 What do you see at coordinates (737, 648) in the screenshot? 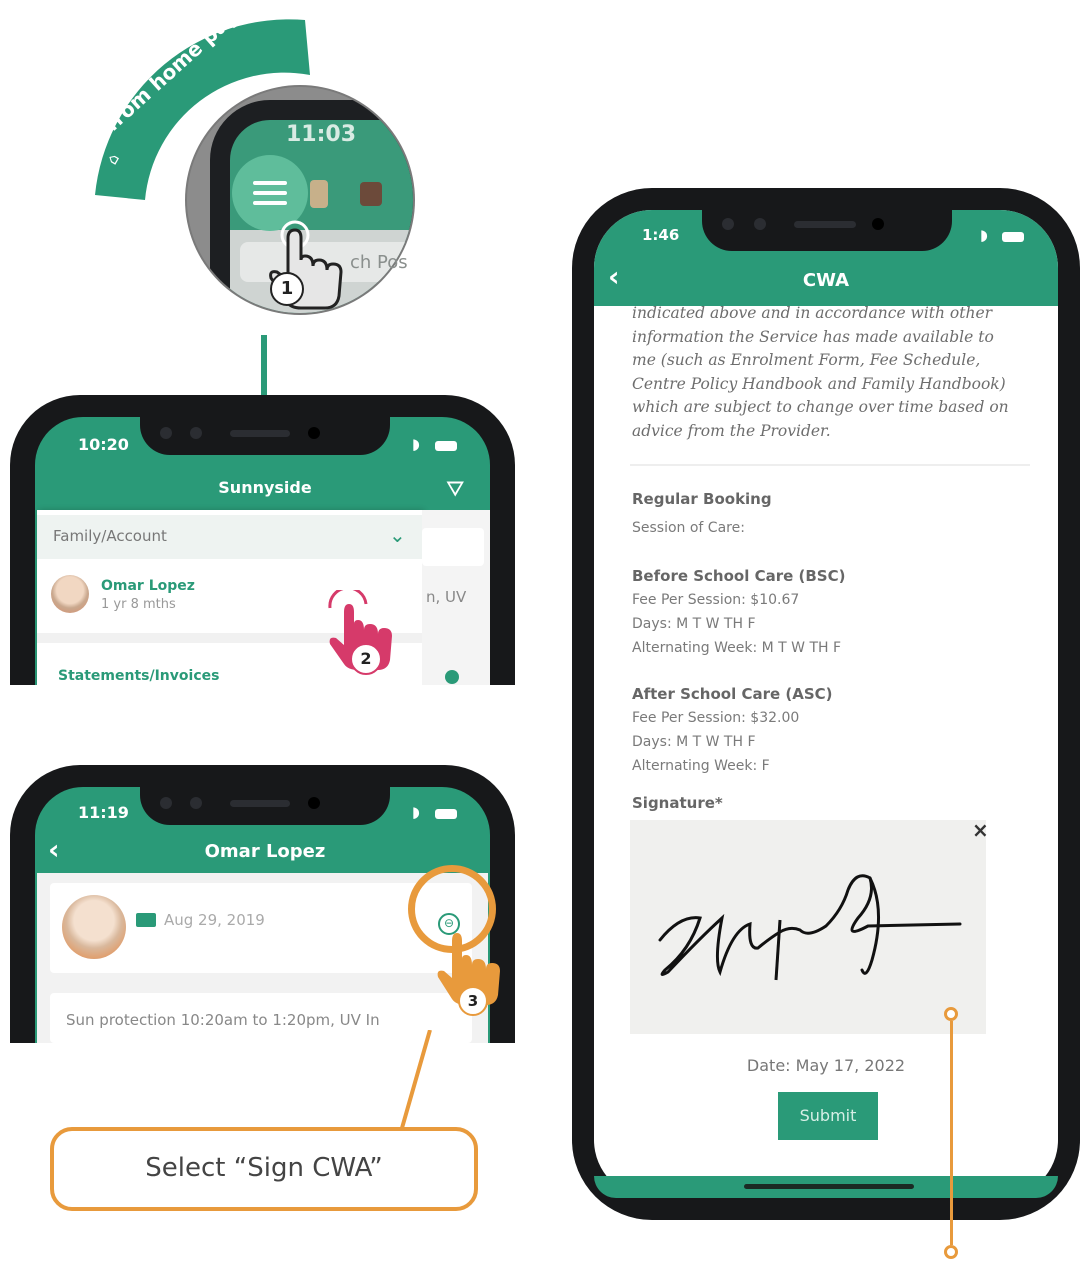
I see `bsc-alternating: Alternating Week: M T W TH F` at bounding box center [737, 648].